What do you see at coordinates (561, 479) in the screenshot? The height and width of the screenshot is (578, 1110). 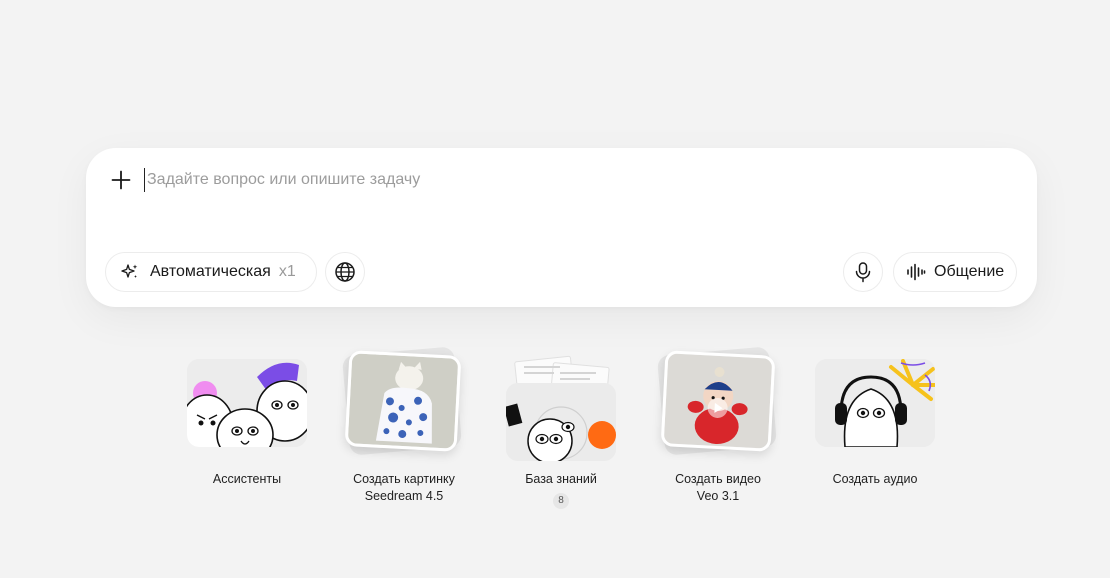 I see `card-title: База знаний` at bounding box center [561, 479].